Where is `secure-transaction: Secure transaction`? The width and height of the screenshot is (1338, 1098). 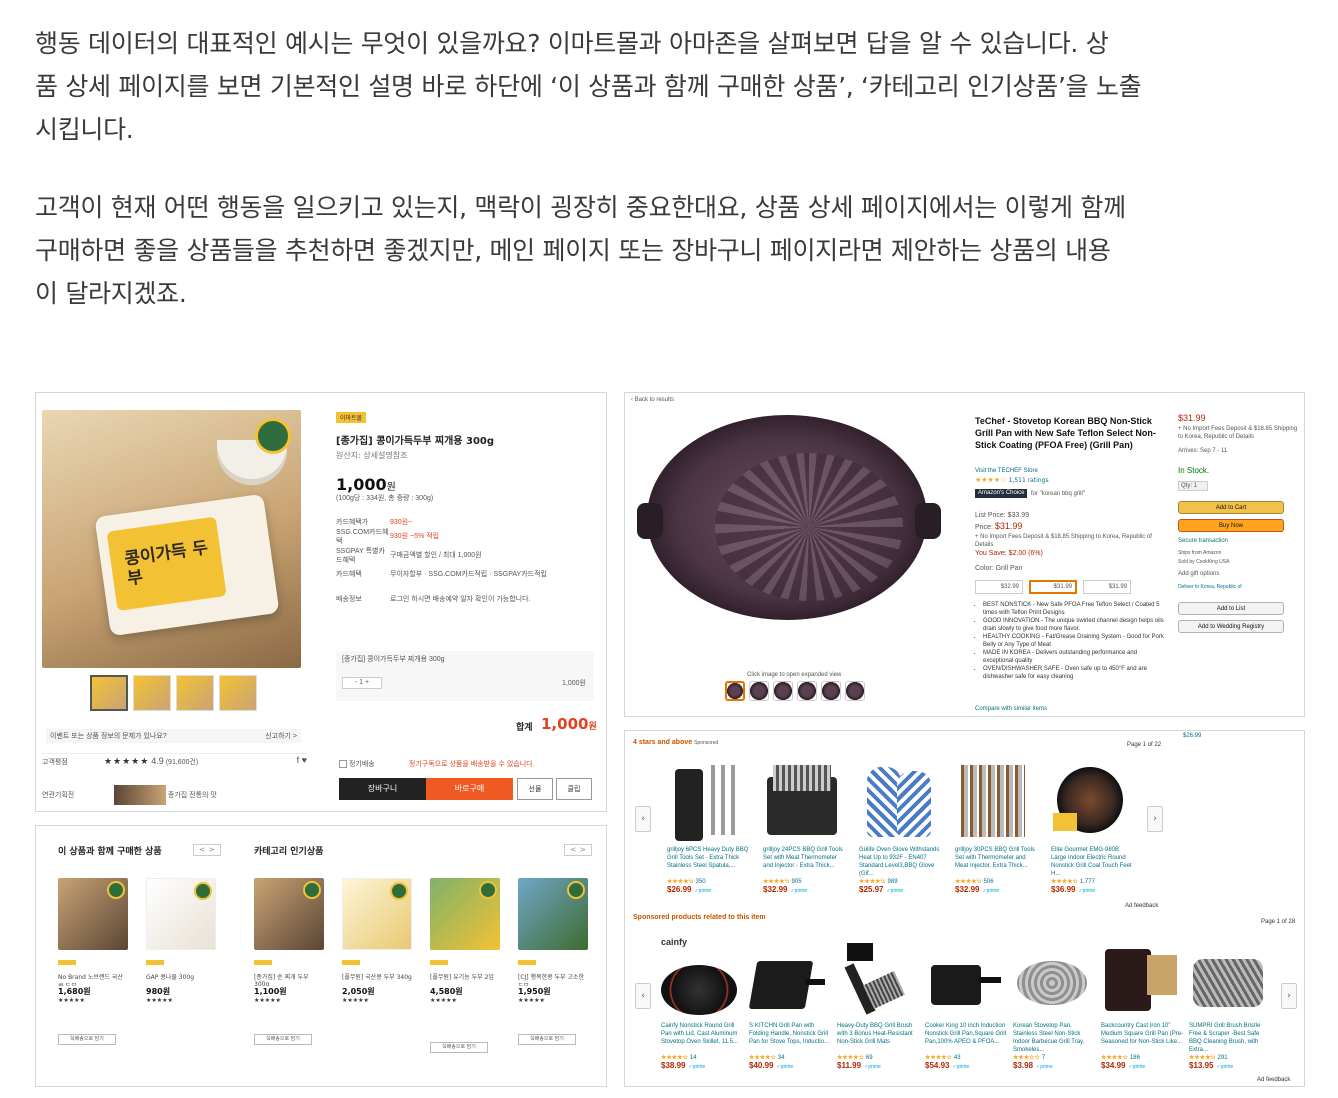 secure-transaction: Secure transaction is located at coordinates (1238, 541).